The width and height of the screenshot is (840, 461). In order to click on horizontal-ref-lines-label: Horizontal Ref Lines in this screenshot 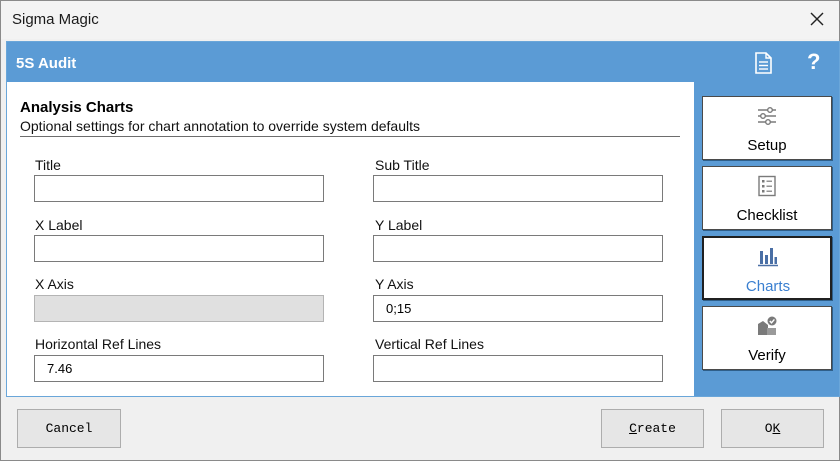, I will do `click(98, 344)`.